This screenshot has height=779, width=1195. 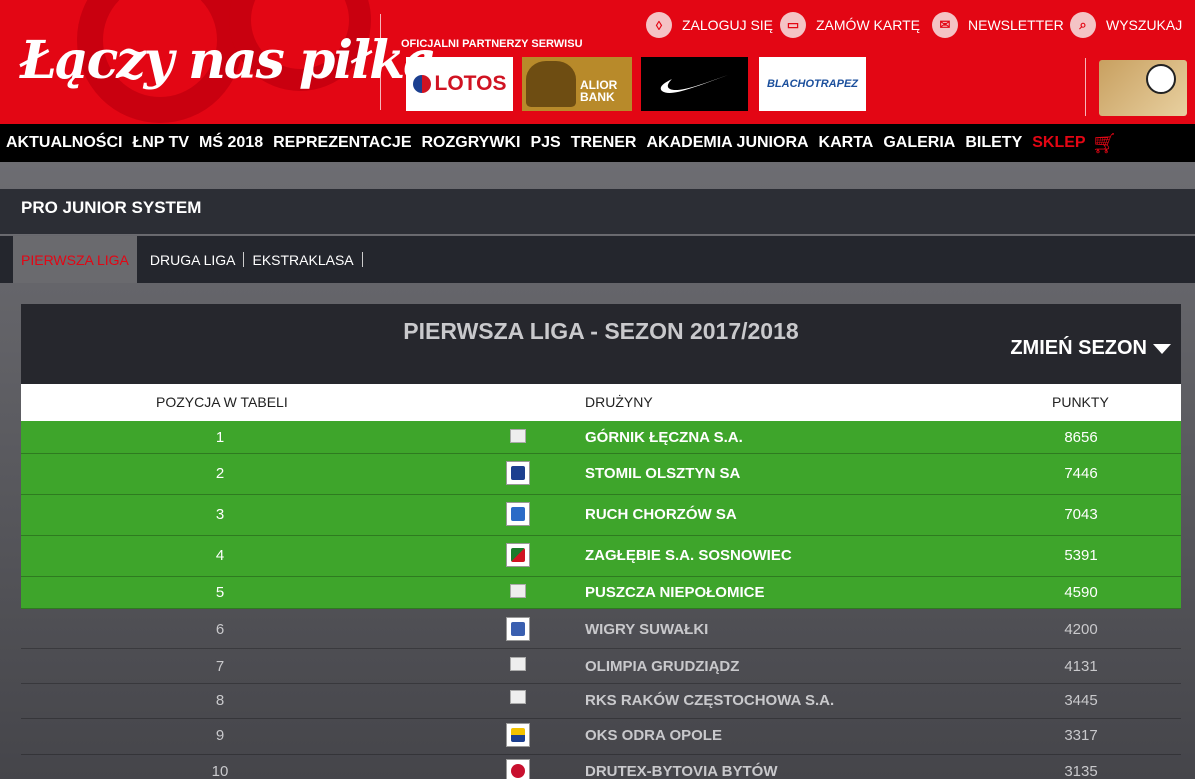 What do you see at coordinates (604, 143) in the screenshot?
I see `nav-item-trener: TRENER` at bounding box center [604, 143].